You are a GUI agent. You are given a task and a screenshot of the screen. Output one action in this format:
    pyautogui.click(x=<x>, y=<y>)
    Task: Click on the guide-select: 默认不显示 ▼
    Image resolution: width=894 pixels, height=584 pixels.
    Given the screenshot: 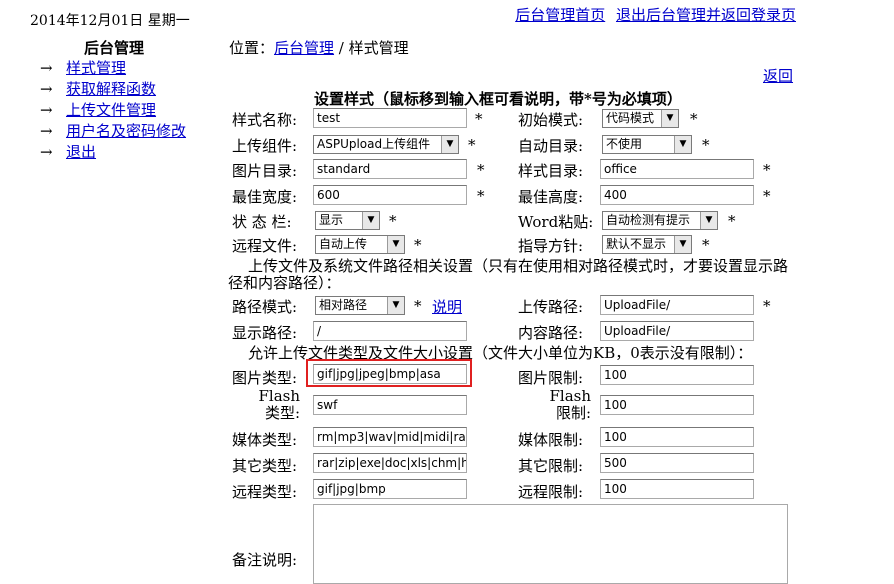 What is the action you would take?
    pyautogui.click(x=647, y=244)
    